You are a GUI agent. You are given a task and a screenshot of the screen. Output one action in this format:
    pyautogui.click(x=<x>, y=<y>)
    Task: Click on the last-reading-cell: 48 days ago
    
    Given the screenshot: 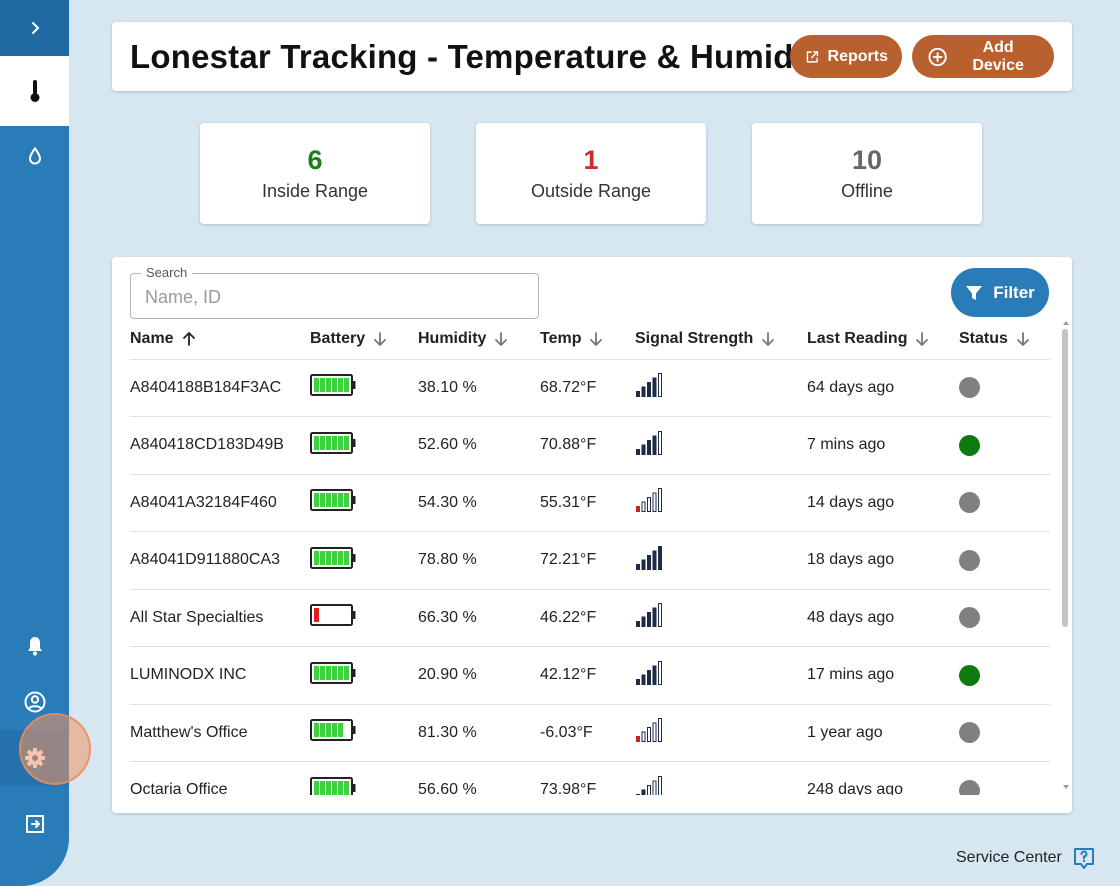 What is the action you would take?
    pyautogui.click(x=883, y=618)
    